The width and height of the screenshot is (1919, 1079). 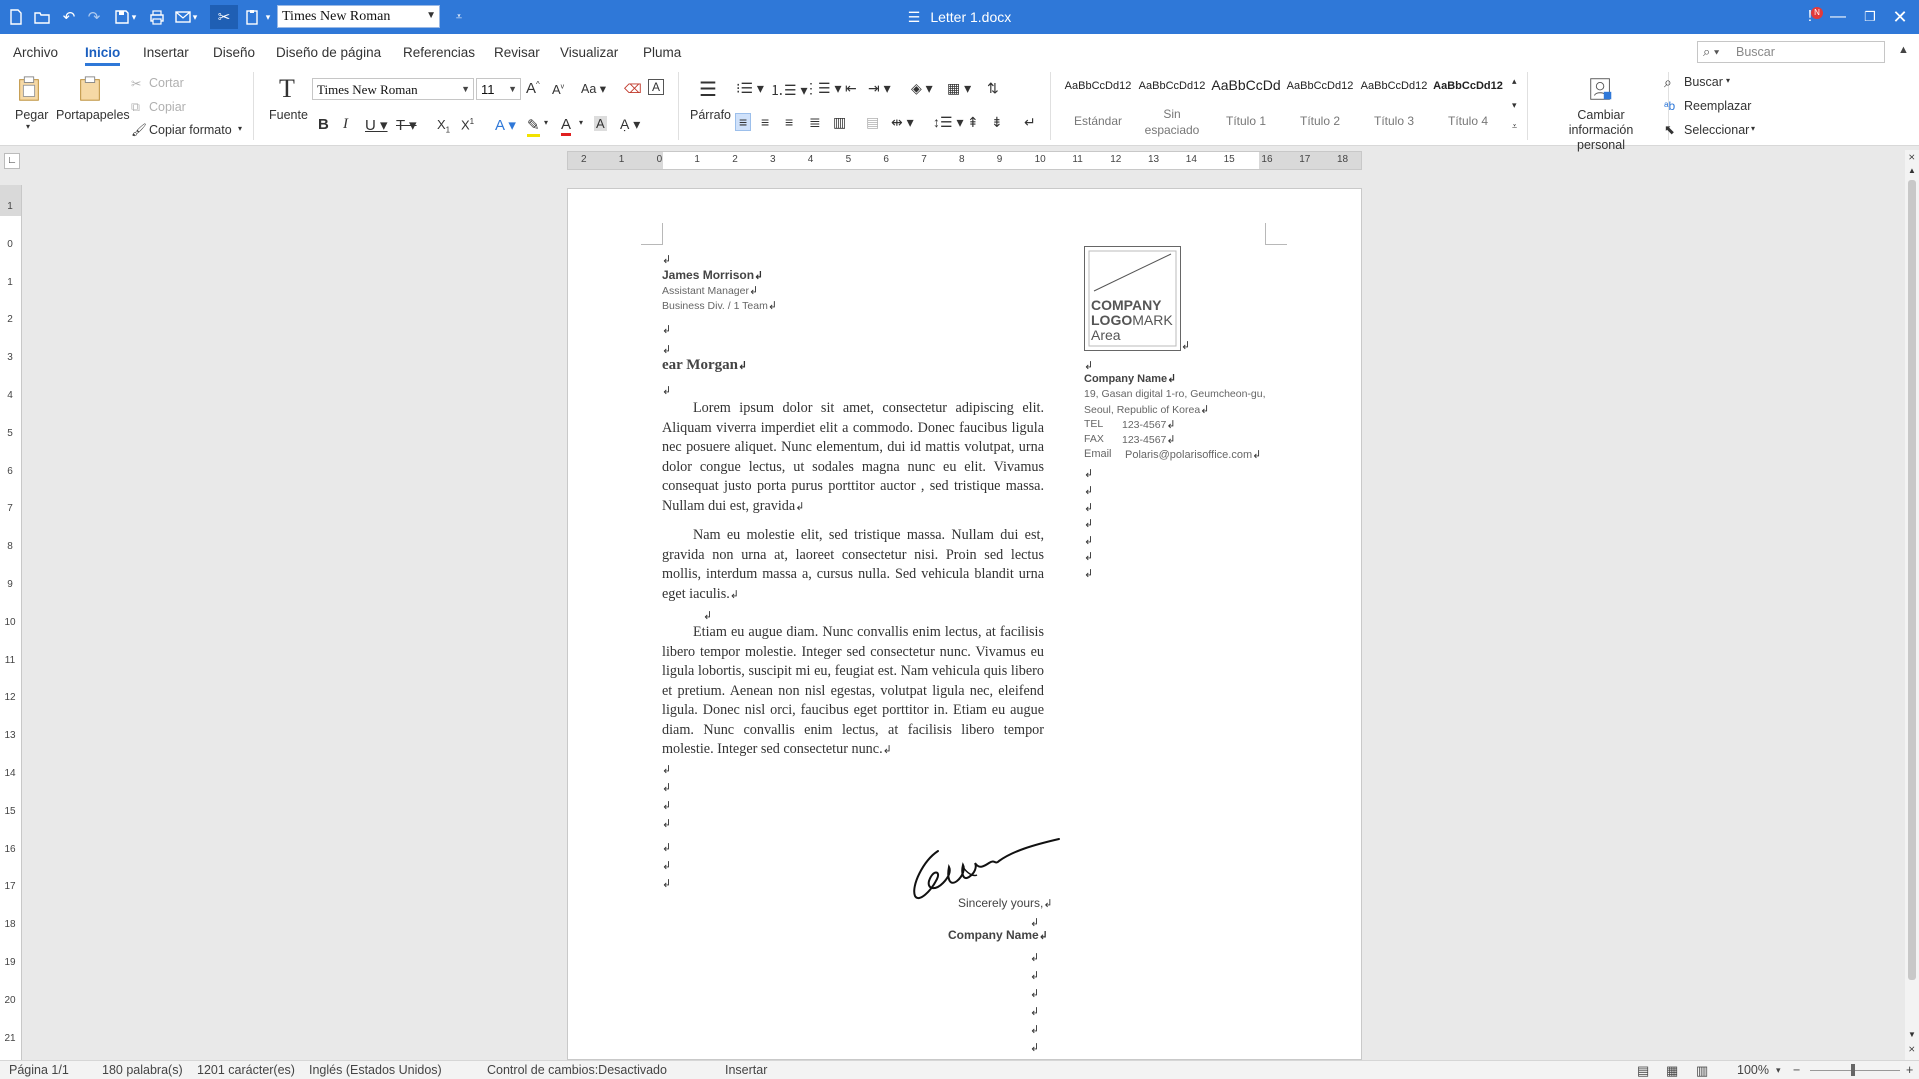 What do you see at coordinates (505, 125) in the screenshot?
I see `text-effects-icon: A ▾` at bounding box center [505, 125].